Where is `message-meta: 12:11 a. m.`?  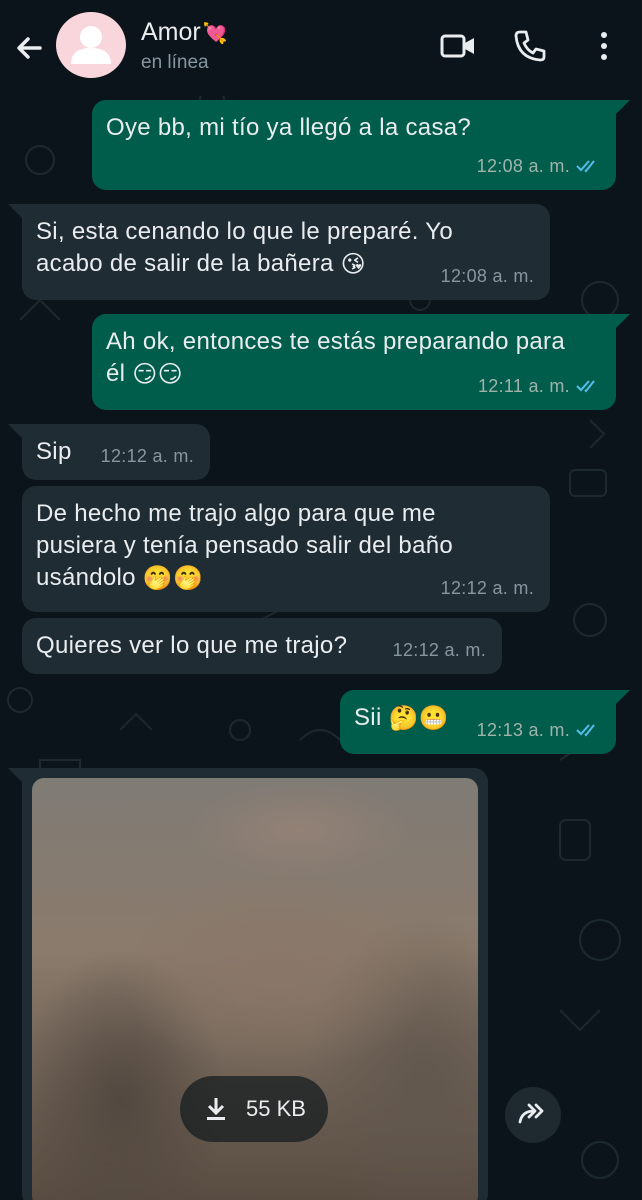
message-meta: 12:11 a. m. is located at coordinates (539, 386).